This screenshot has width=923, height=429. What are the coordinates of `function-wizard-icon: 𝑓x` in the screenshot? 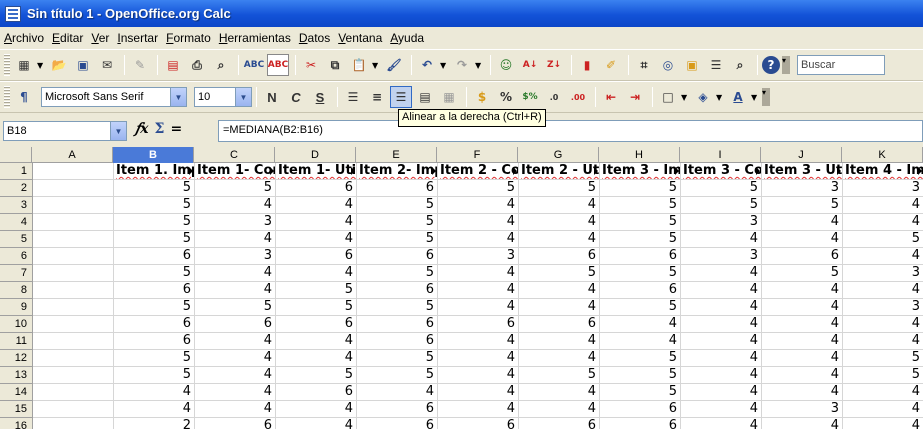 It's located at (142, 129).